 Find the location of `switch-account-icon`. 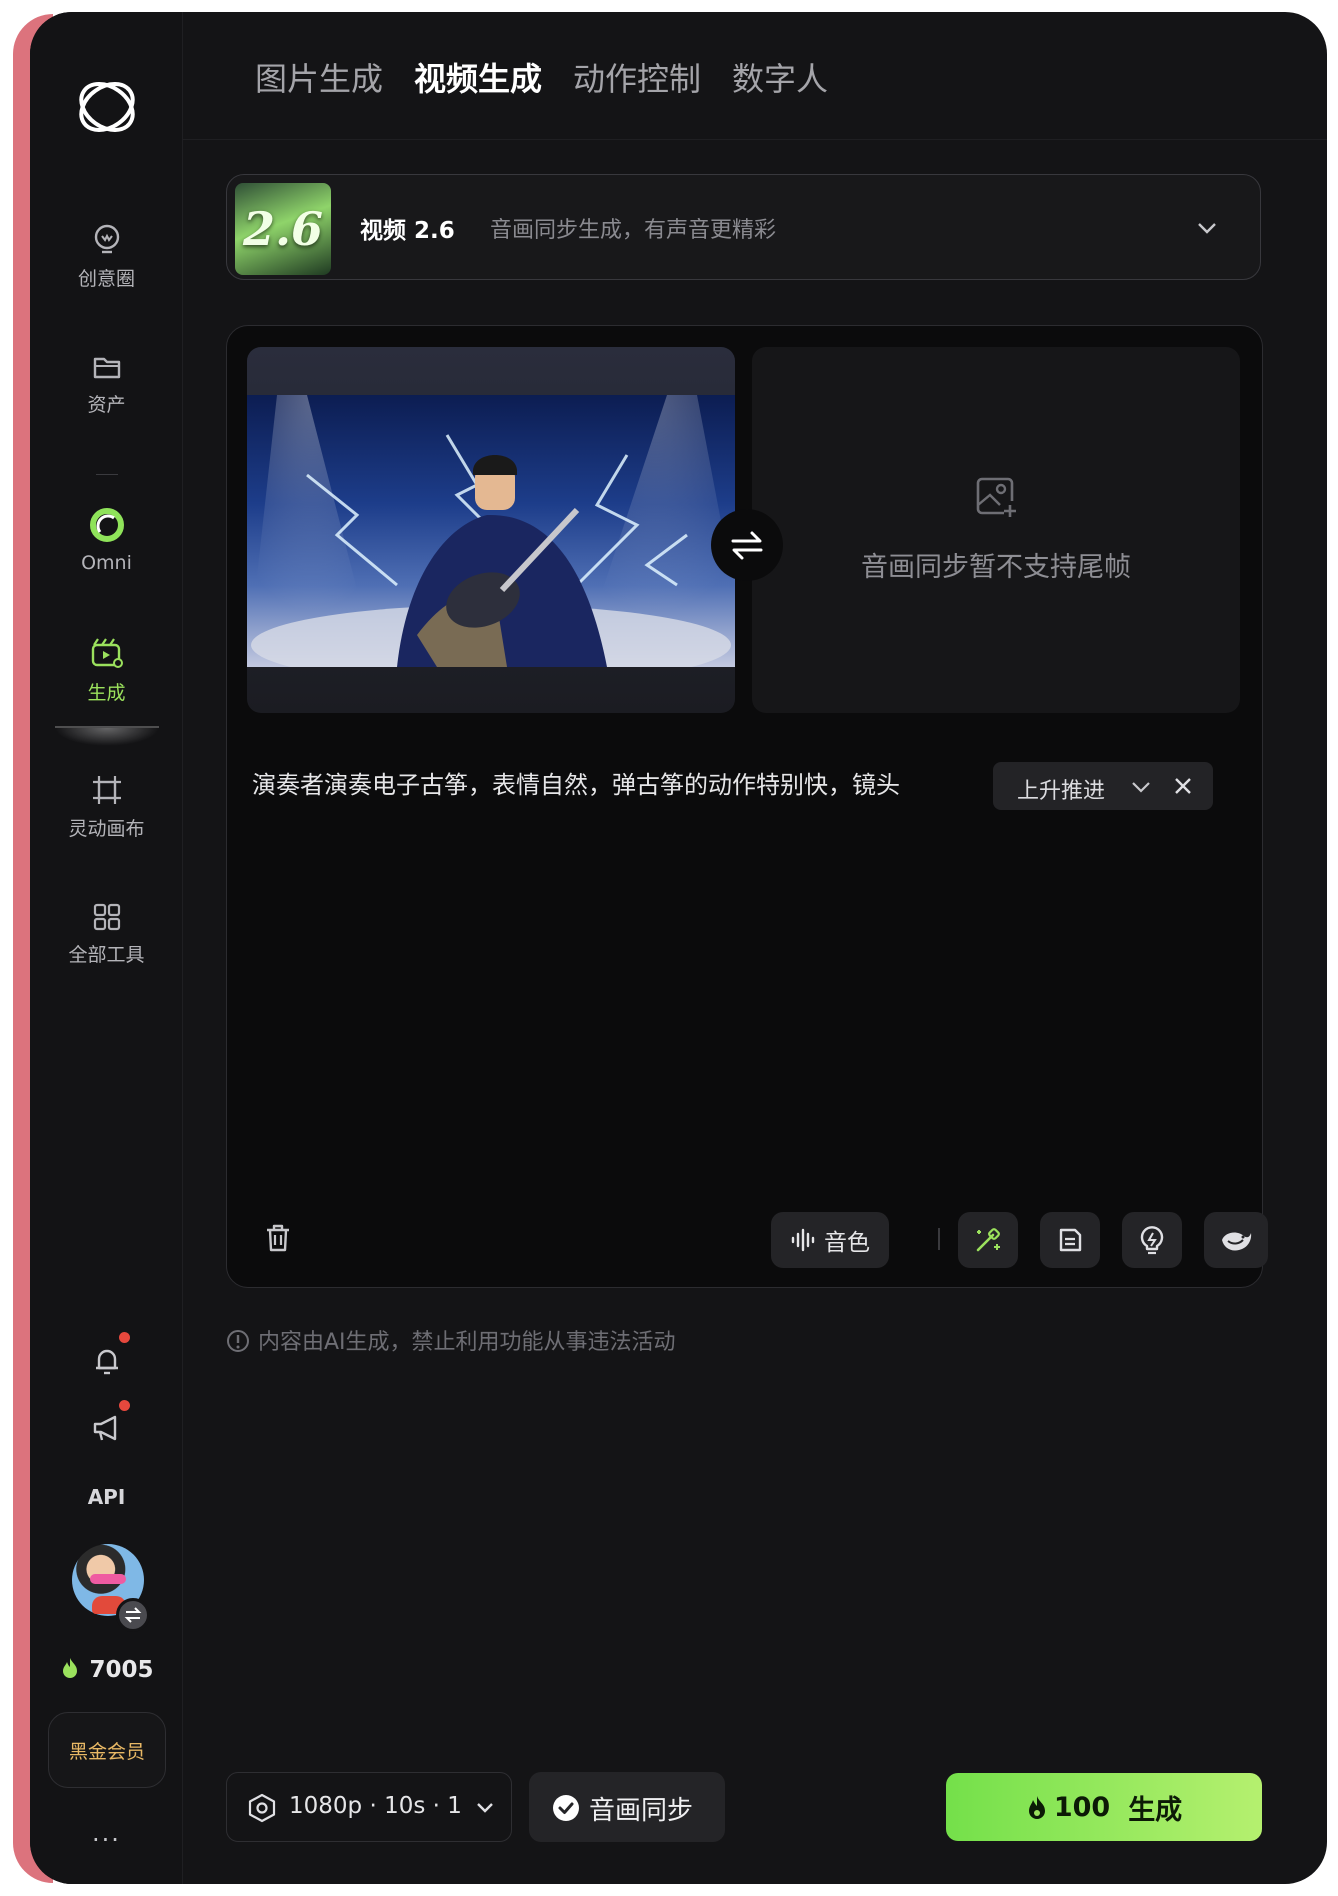

switch-account-icon is located at coordinates (133, 1615).